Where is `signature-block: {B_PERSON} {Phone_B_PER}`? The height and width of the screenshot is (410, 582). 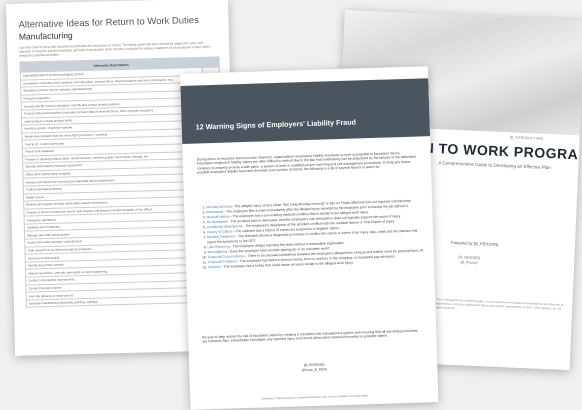
signature-block: {B_PERSON} {Phone_B_PER} is located at coordinates (314, 368).